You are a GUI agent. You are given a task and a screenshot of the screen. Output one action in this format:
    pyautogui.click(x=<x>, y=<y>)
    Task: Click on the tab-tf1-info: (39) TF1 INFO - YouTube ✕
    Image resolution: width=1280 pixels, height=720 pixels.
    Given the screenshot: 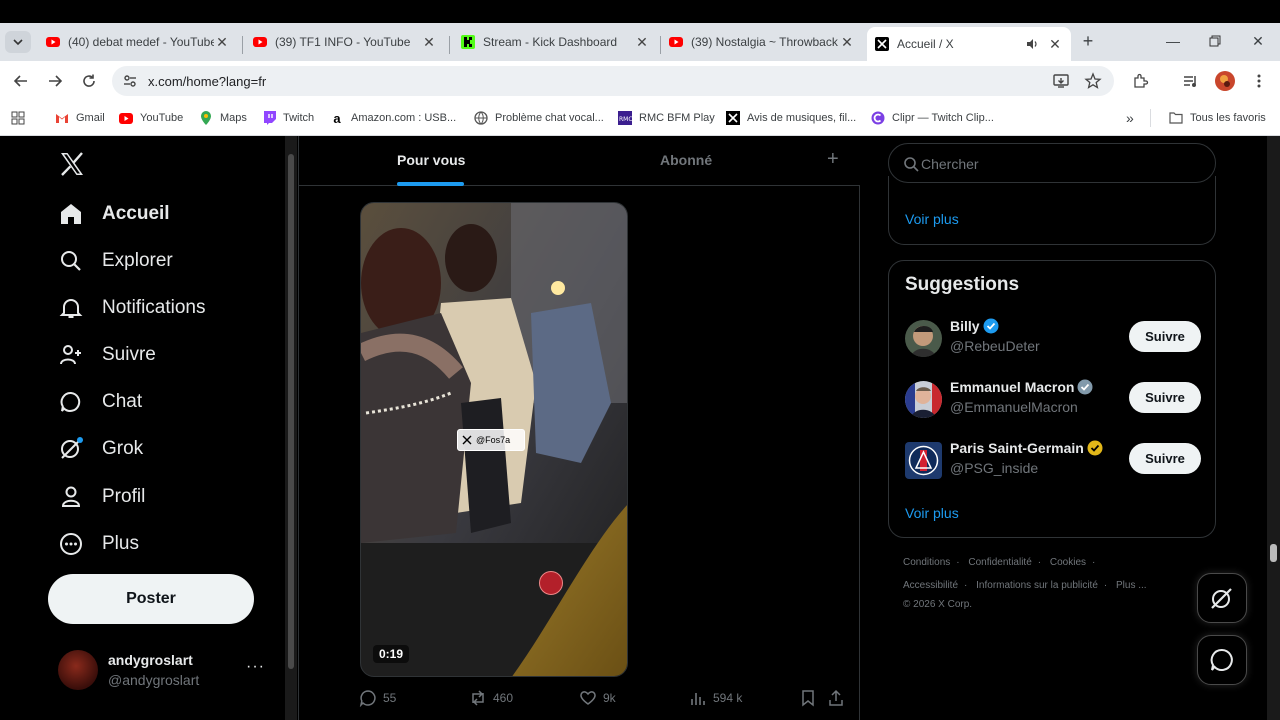 What is the action you would take?
    pyautogui.click(x=345, y=42)
    